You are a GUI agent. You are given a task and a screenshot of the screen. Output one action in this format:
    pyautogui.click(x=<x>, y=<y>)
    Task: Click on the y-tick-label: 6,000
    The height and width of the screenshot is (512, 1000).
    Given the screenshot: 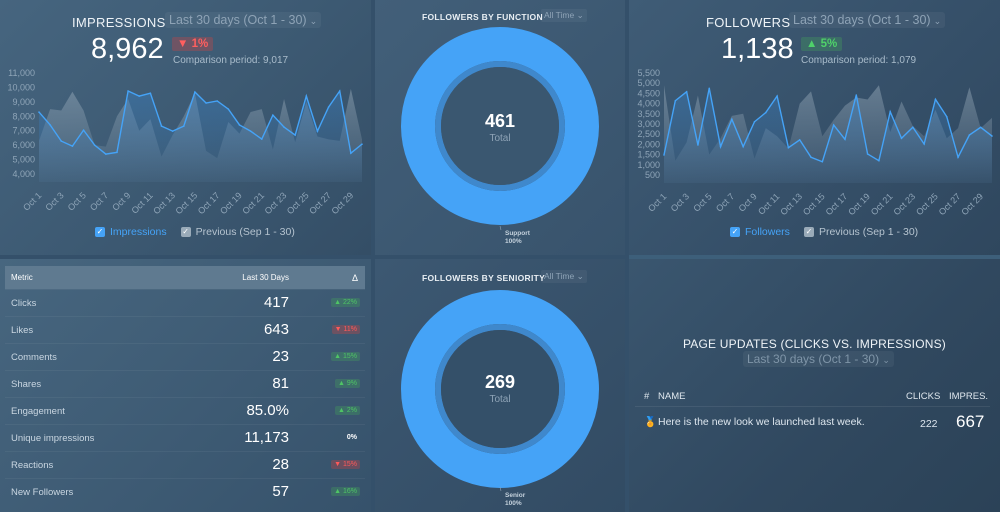 What is the action you would take?
    pyautogui.click(x=23, y=145)
    